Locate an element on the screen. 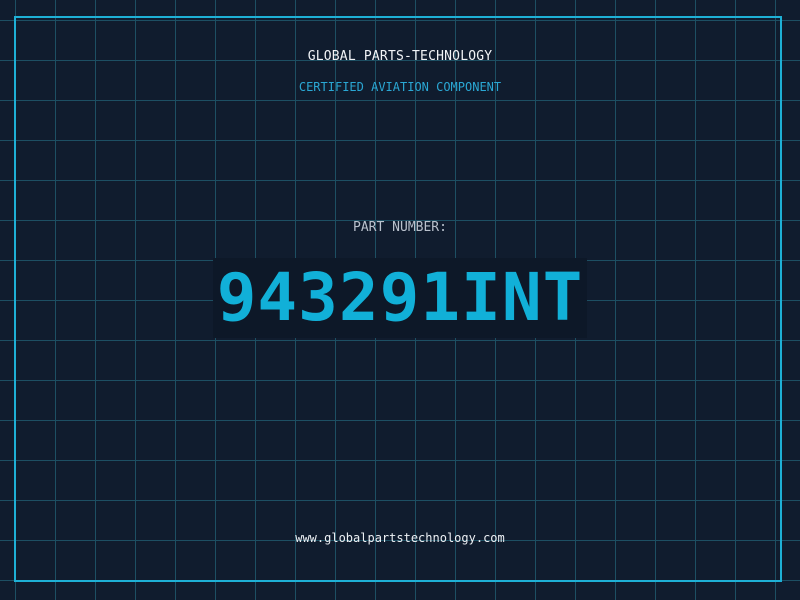 This screenshot has height=600, width=800. part-number-label: PART NUMBER: is located at coordinates (400, 227).